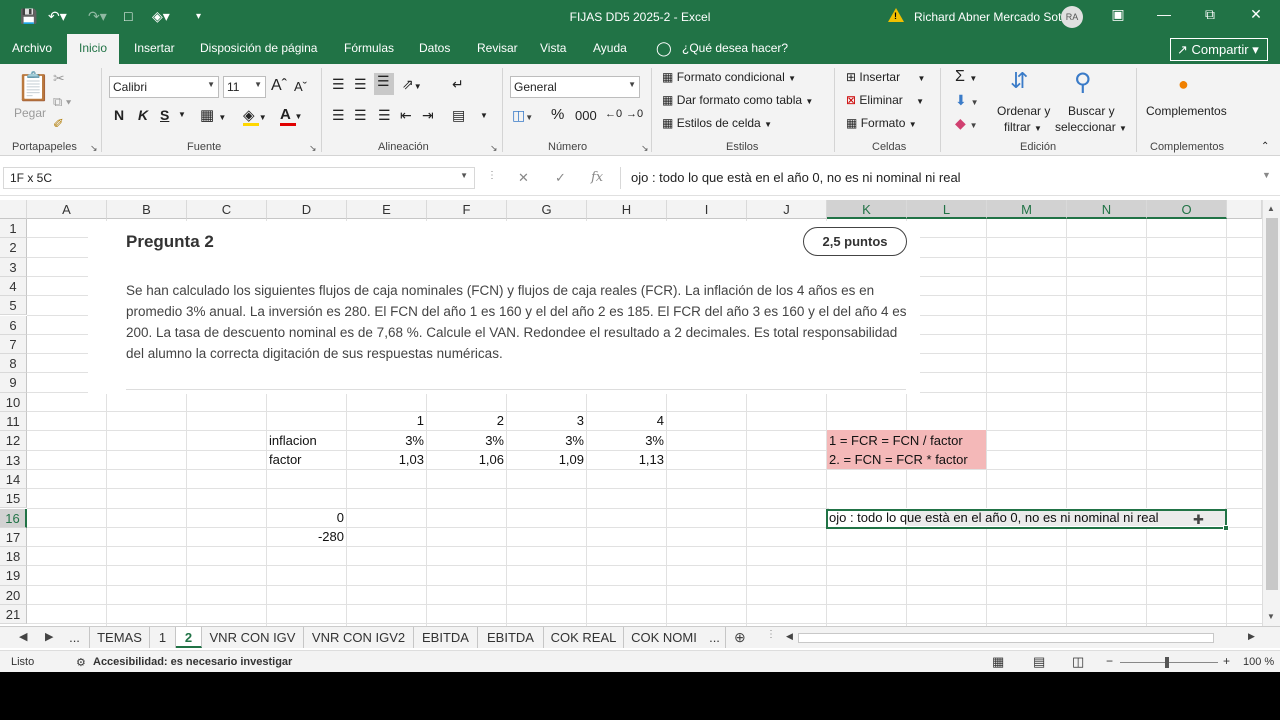 This screenshot has height=720, width=1280. Describe the element at coordinates (384, 115) in the screenshot. I see `align-right-icon: ☰` at that location.